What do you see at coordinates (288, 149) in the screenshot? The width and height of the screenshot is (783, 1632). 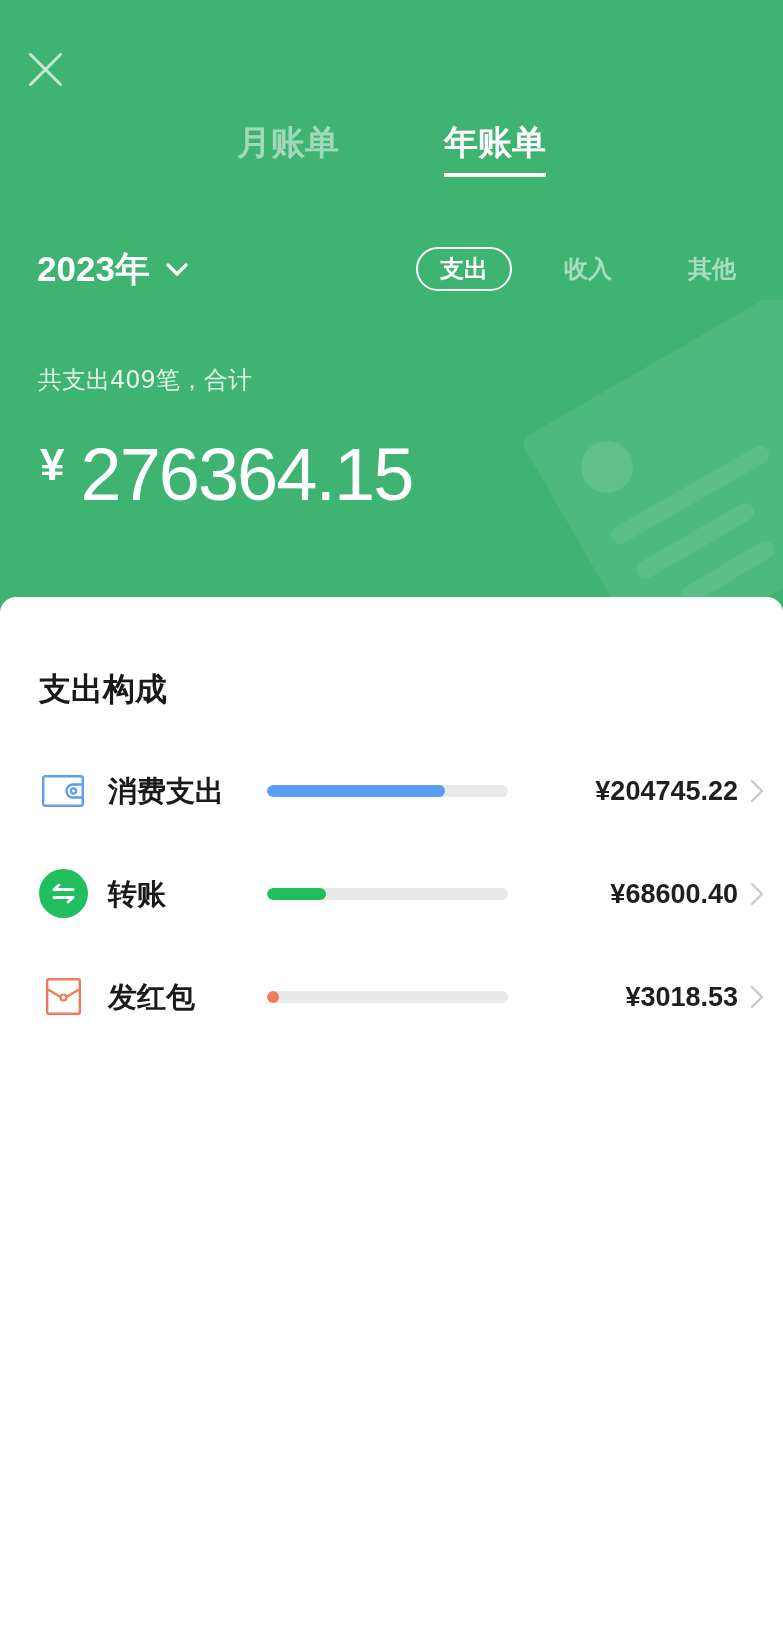 I see `tab: 月账单` at bounding box center [288, 149].